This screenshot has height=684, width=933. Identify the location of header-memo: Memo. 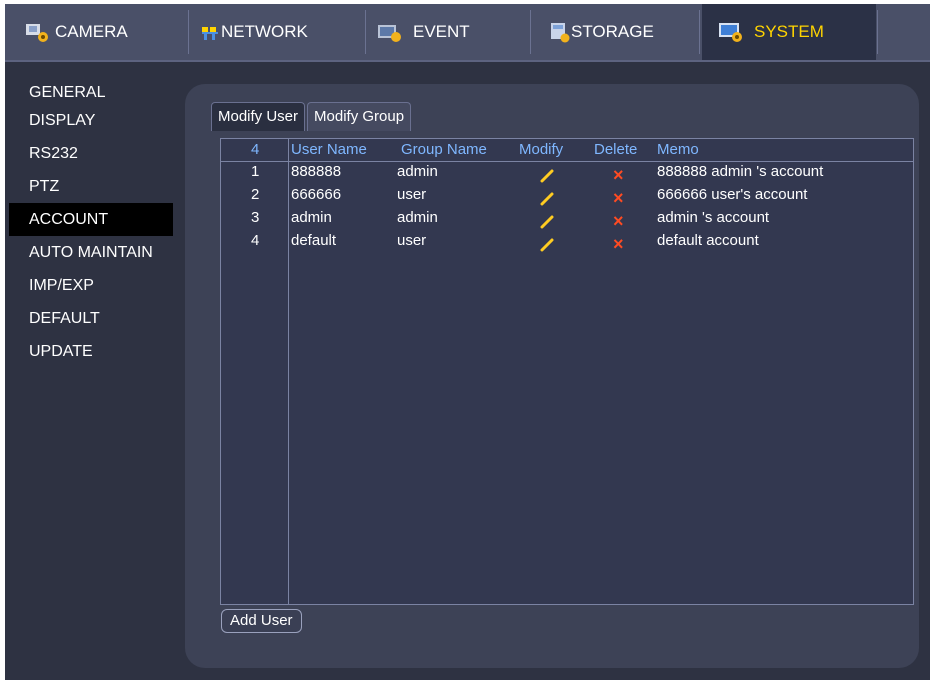
(678, 149).